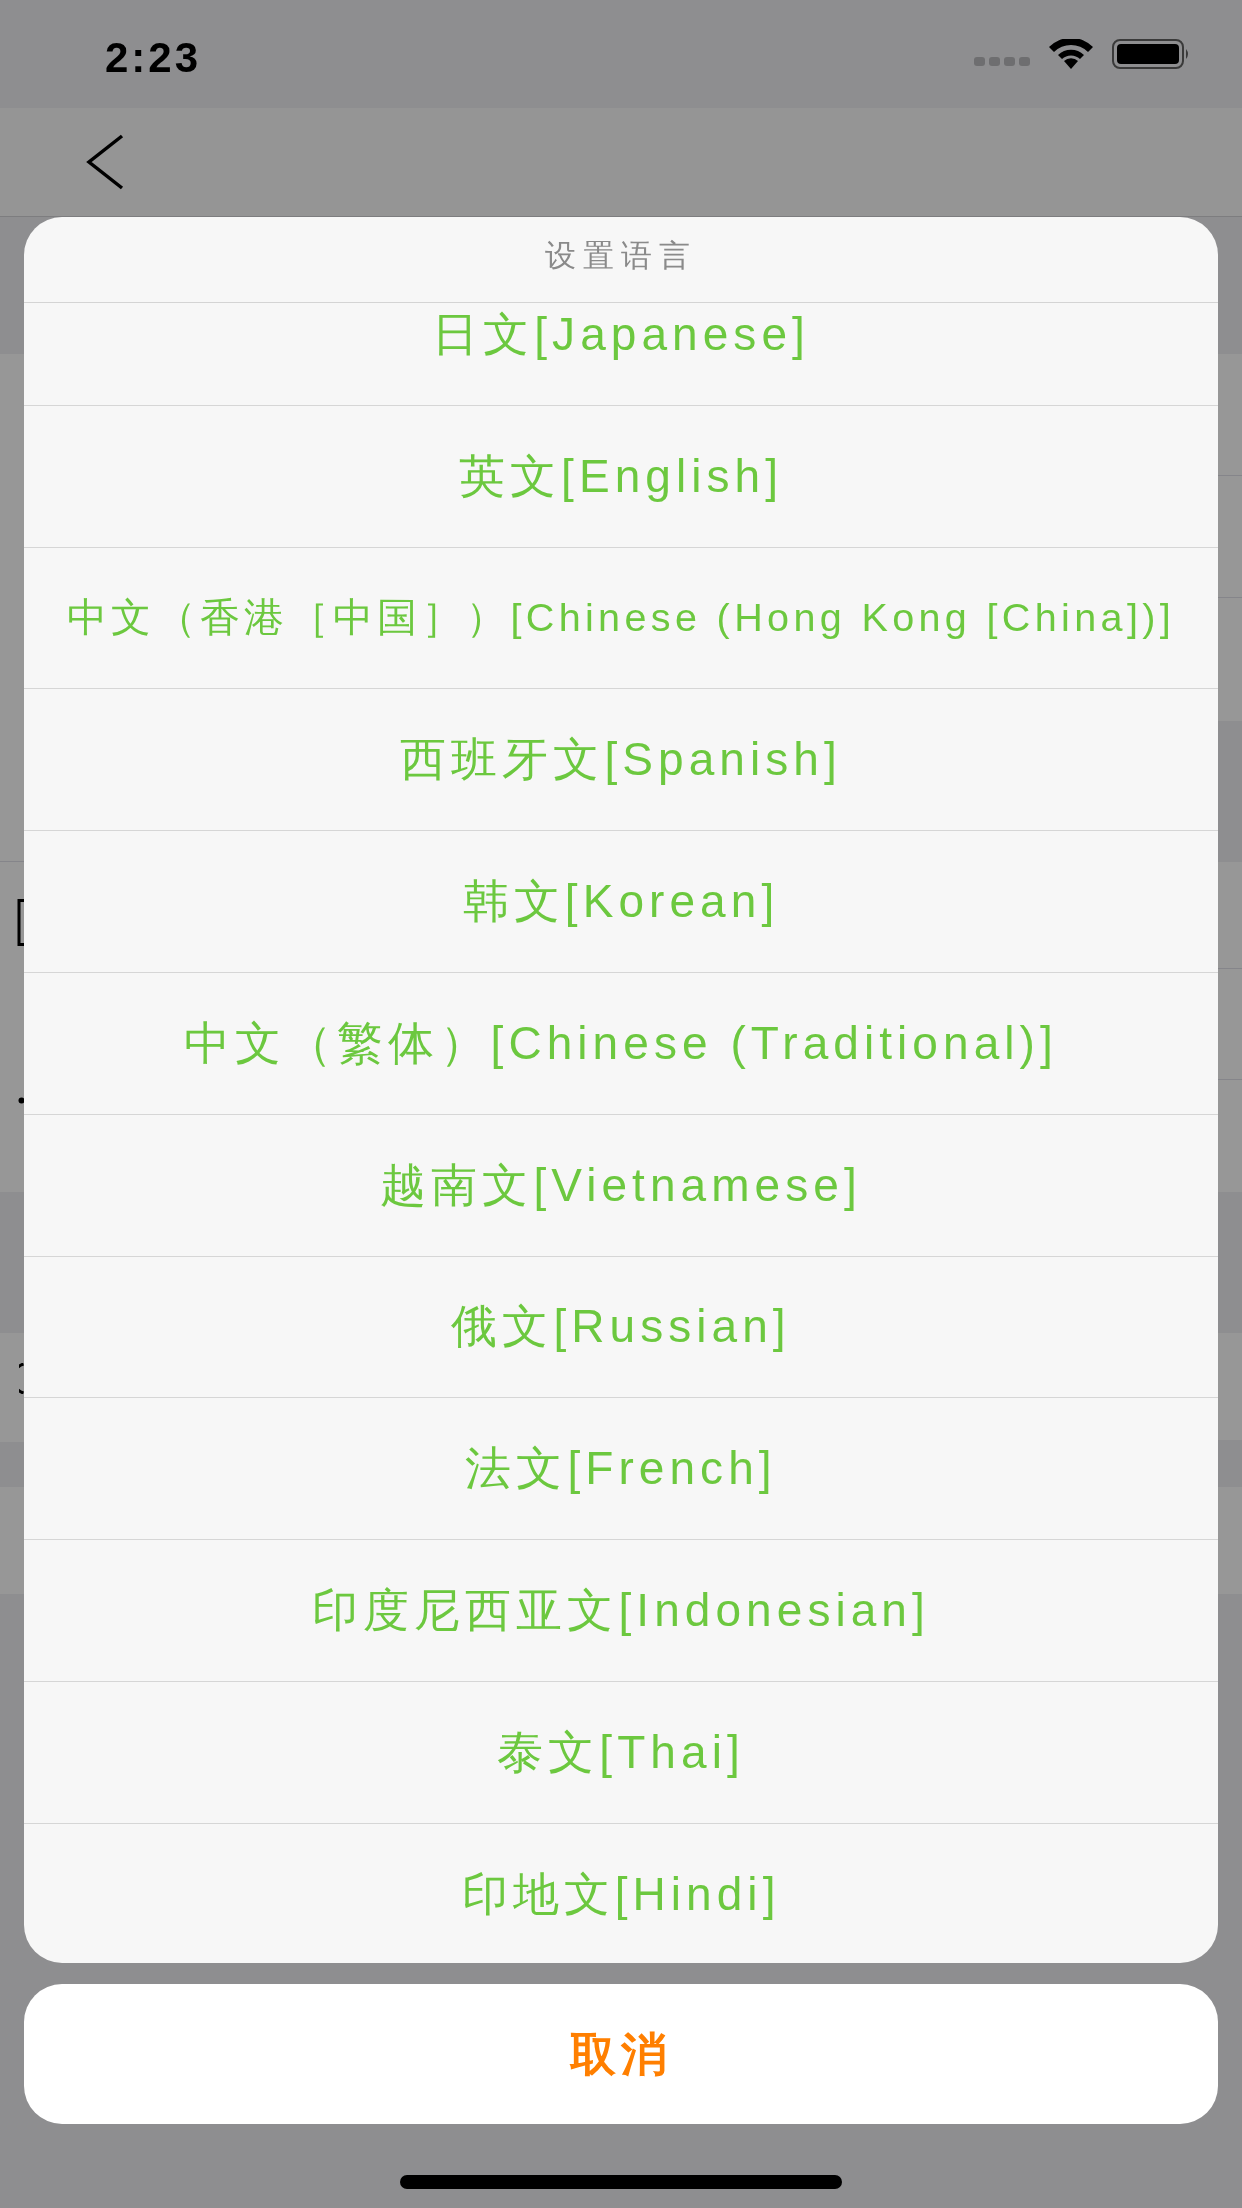  Describe the element at coordinates (621, 2054) in the screenshot. I see `cancel-button: 取消` at that location.